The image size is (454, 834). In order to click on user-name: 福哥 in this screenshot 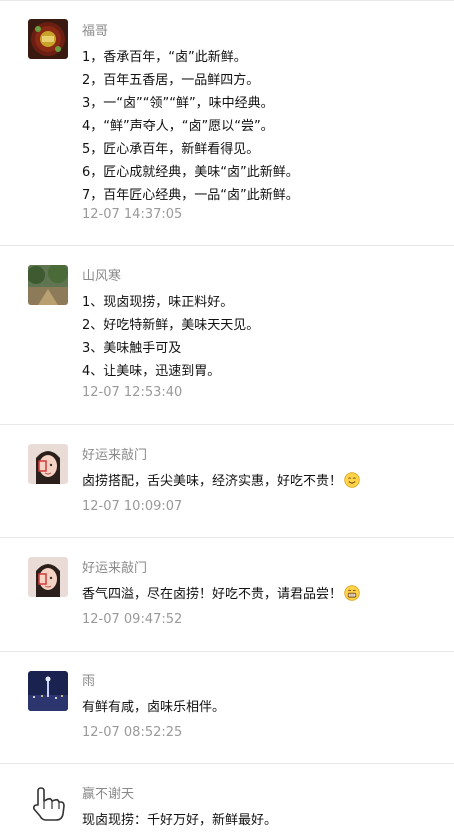, I will do `click(95, 32)`.